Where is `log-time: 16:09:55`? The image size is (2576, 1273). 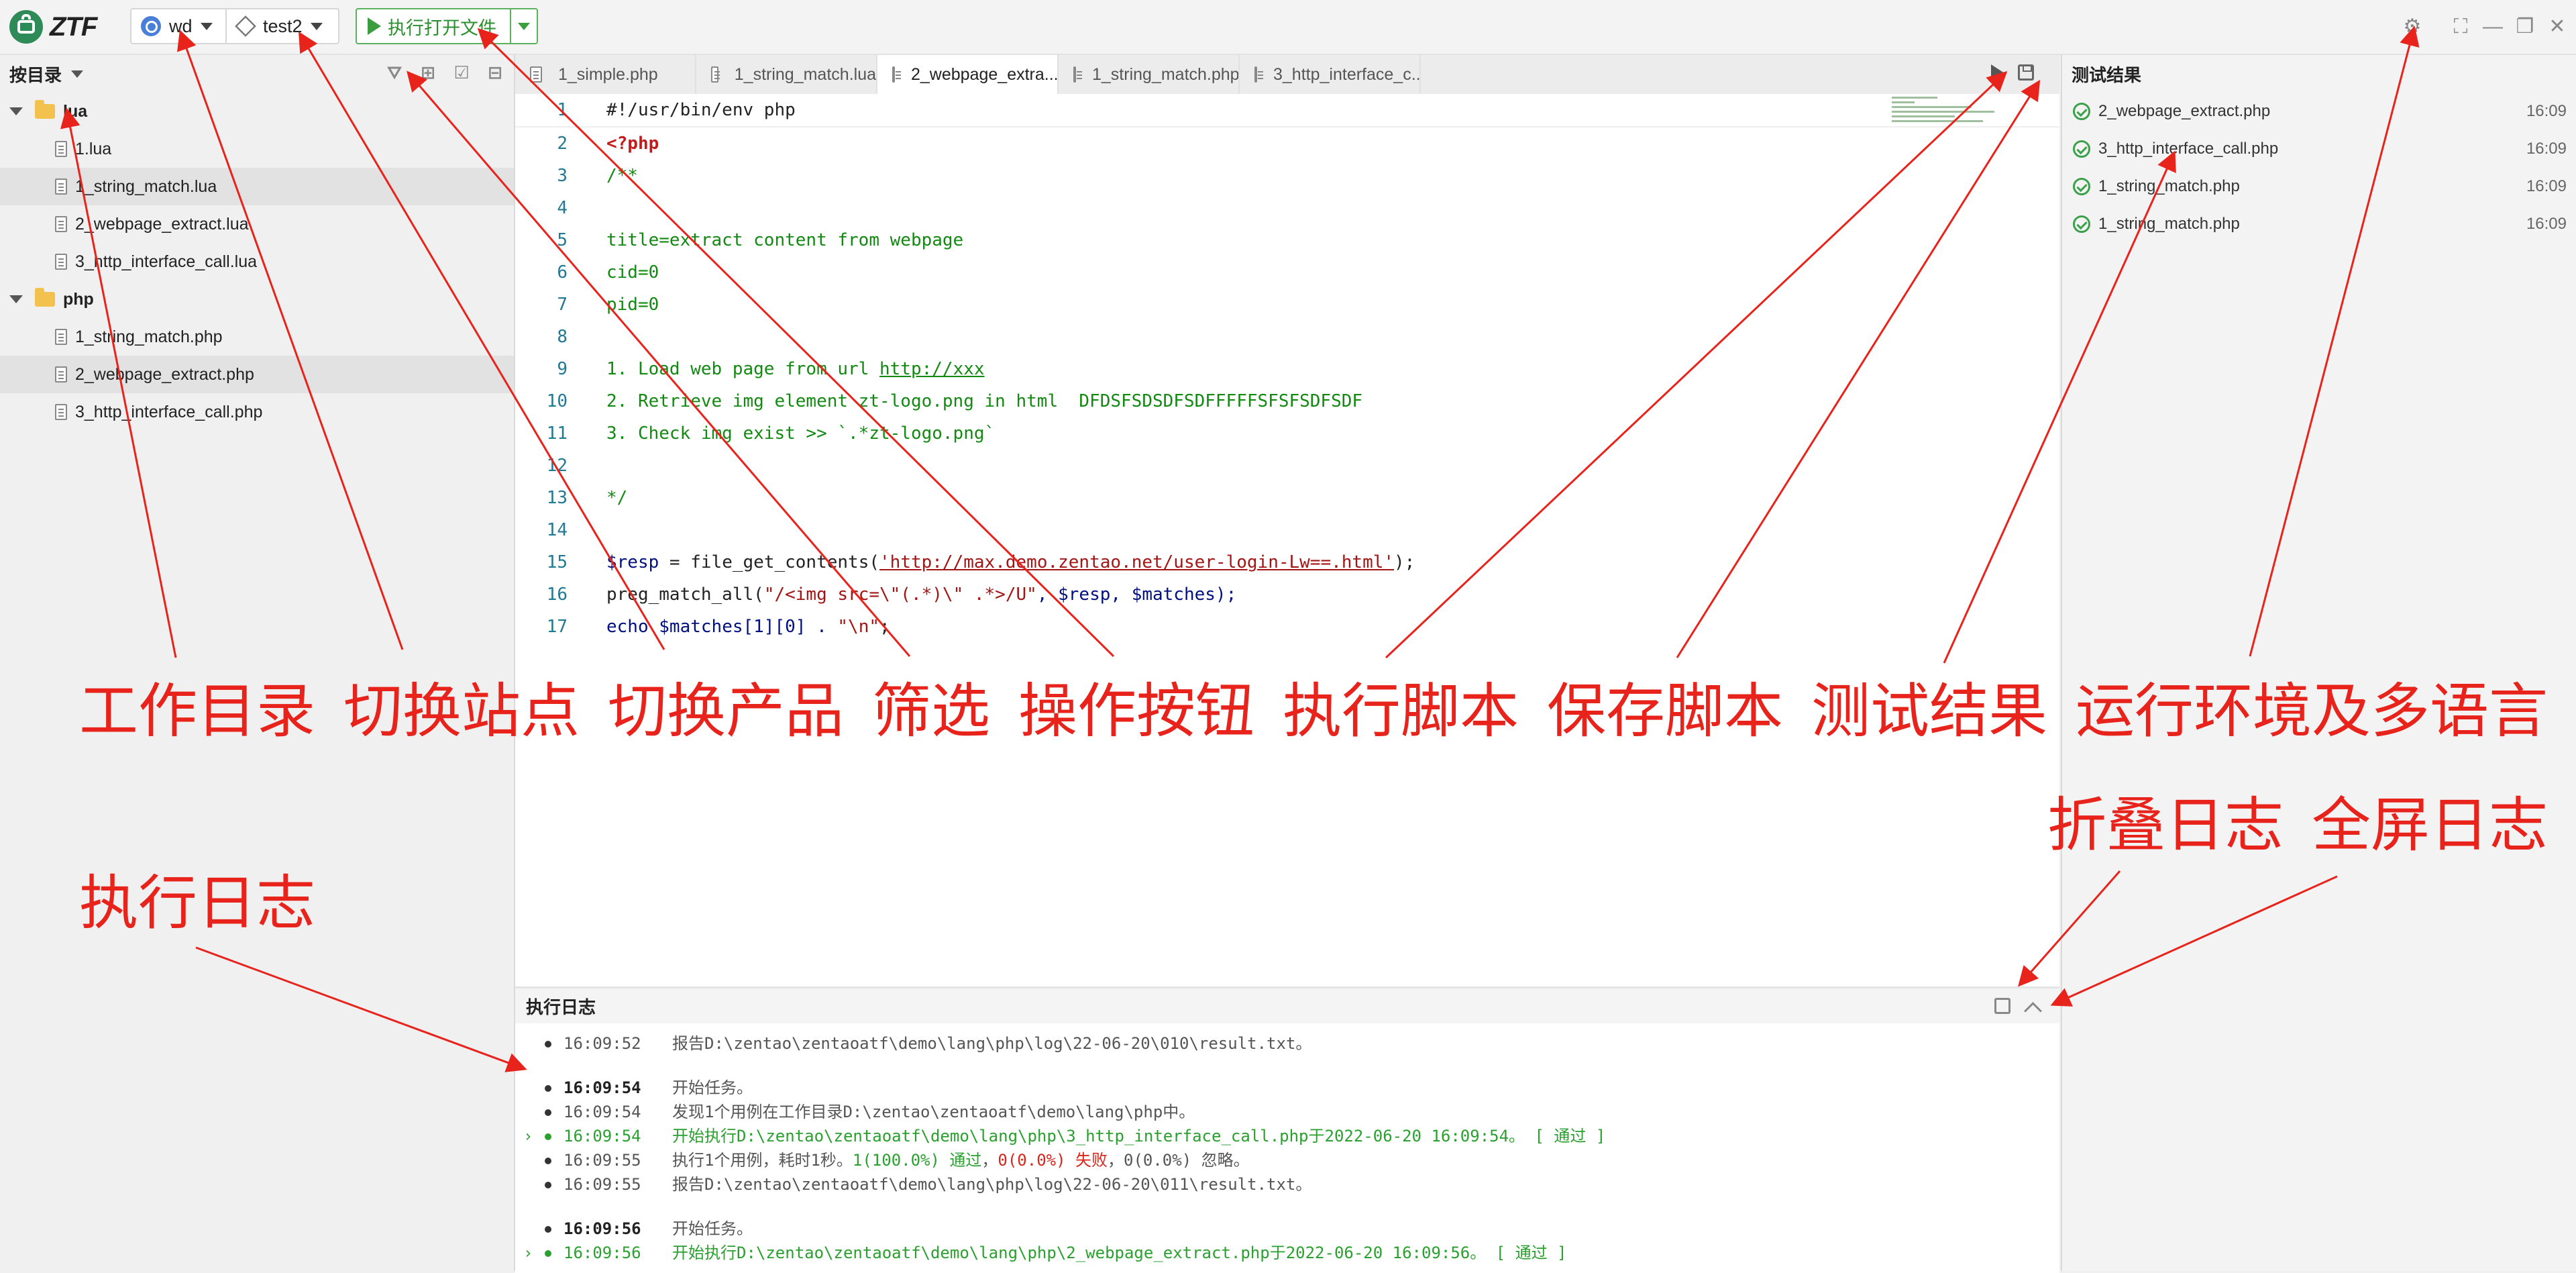 log-time: 16:09:55 is located at coordinates (602, 1160).